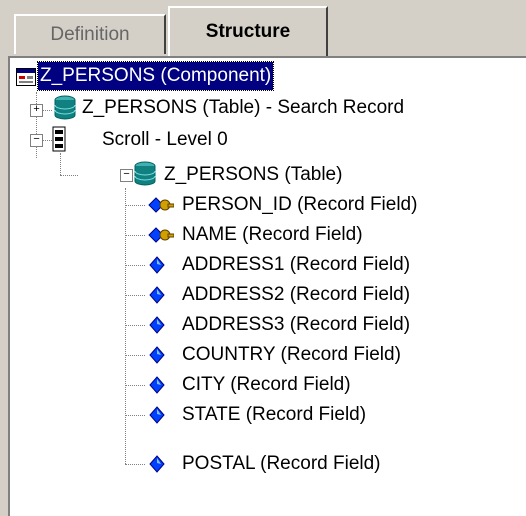  I want to click on tree-node-field: ADDRESS2 (Record Field), so click(296, 295).